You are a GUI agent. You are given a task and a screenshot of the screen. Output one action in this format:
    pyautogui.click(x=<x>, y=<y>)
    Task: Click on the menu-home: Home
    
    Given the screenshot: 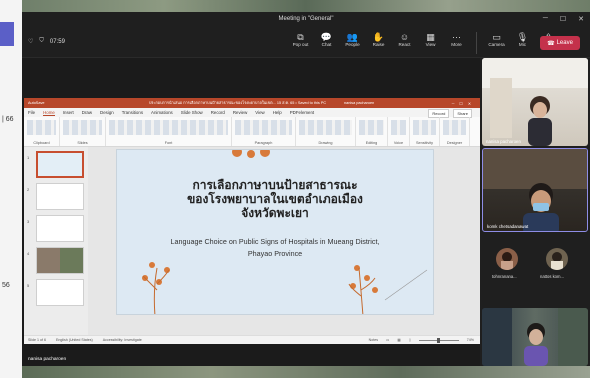 What is the action you would take?
    pyautogui.click(x=49, y=113)
    